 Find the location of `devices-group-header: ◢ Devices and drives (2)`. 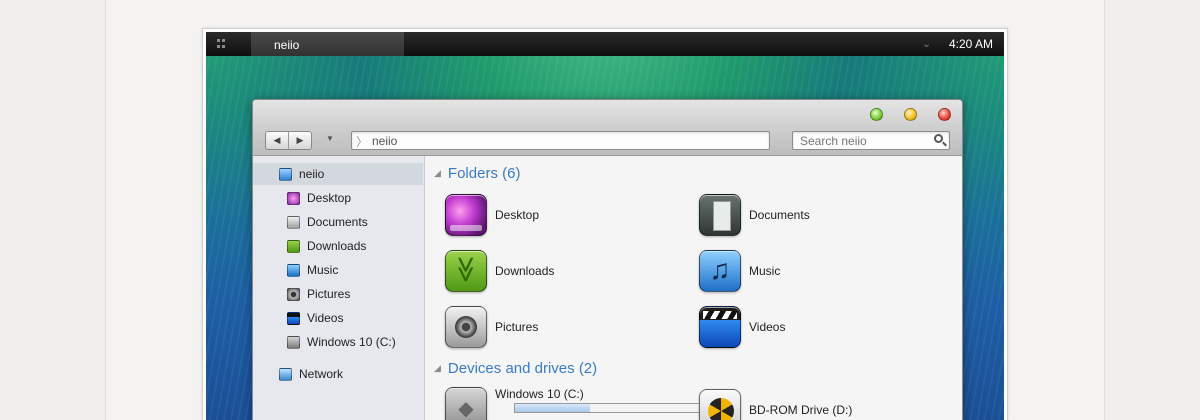

devices-group-header: ◢ Devices and drives (2) is located at coordinates (515, 368).